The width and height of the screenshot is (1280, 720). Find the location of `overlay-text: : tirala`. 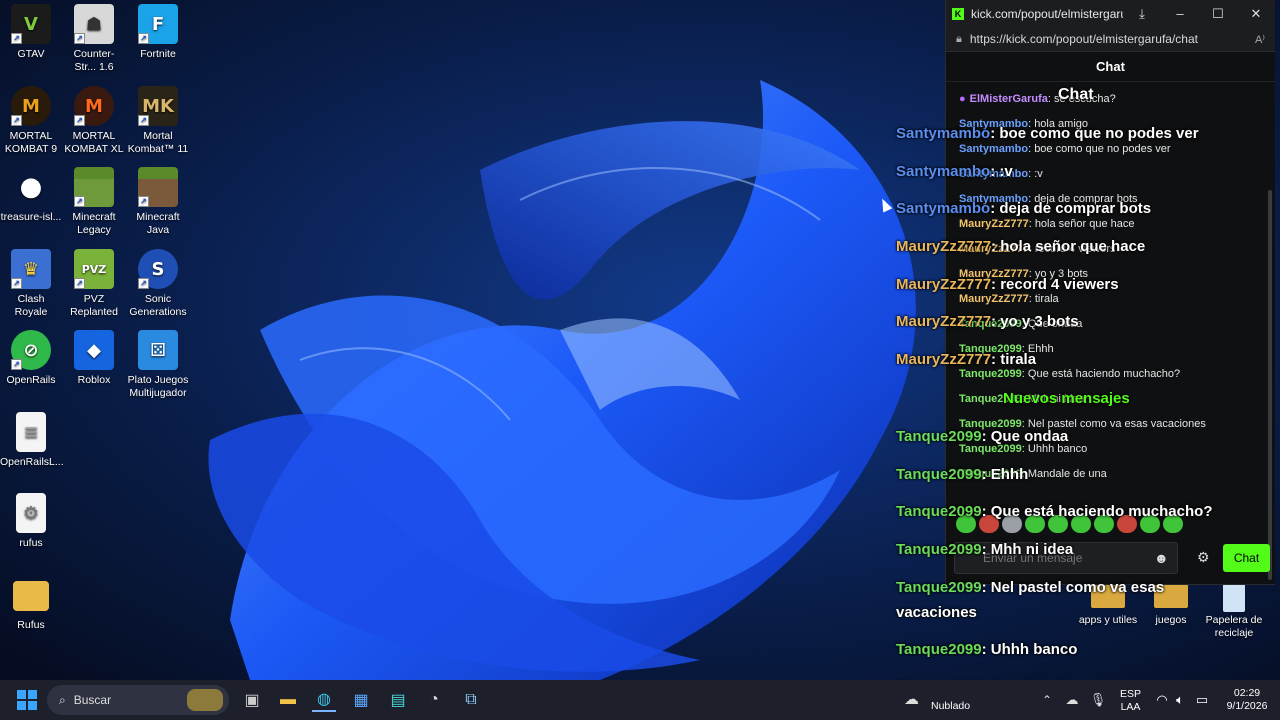

overlay-text: : tirala is located at coordinates (1014, 359).